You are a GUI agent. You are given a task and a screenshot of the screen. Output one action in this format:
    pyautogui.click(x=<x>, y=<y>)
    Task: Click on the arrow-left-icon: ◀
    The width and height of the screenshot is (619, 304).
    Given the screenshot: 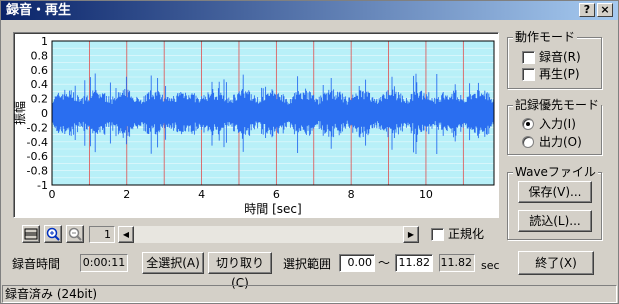 What is the action you would take?
    pyautogui.click(x=126, y=234)
    